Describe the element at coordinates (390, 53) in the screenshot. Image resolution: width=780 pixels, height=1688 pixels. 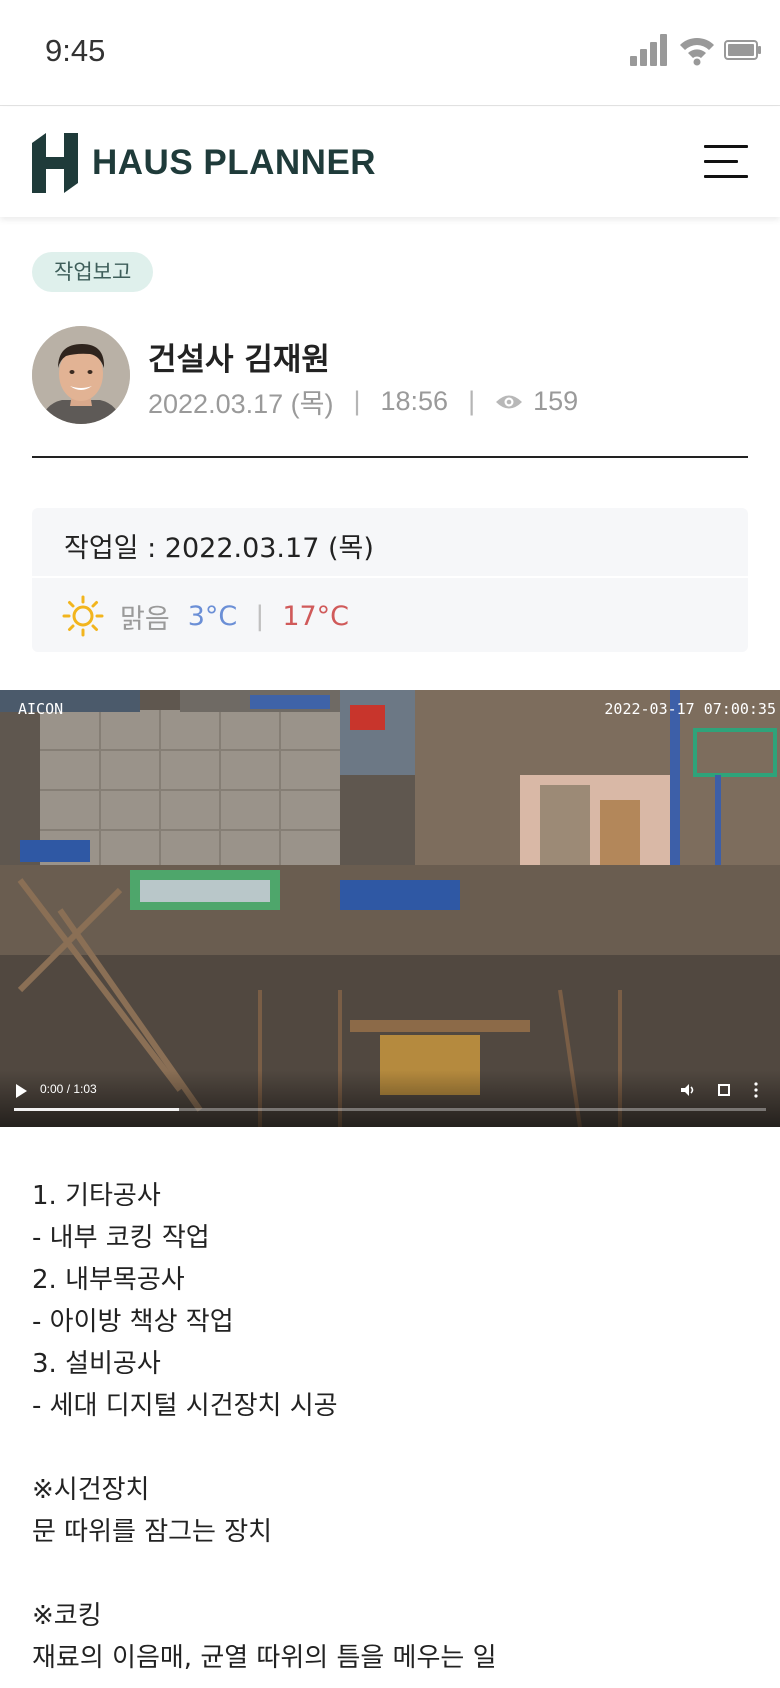
I see `status-bar: 9:45` at that location.